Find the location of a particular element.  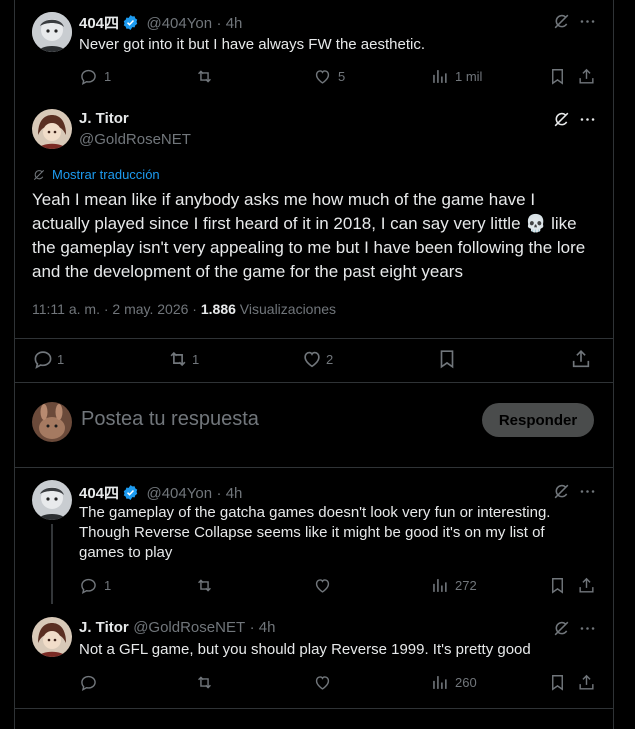

main-author-handle: @GoldRoseNET is located at coordinates (135, 139).